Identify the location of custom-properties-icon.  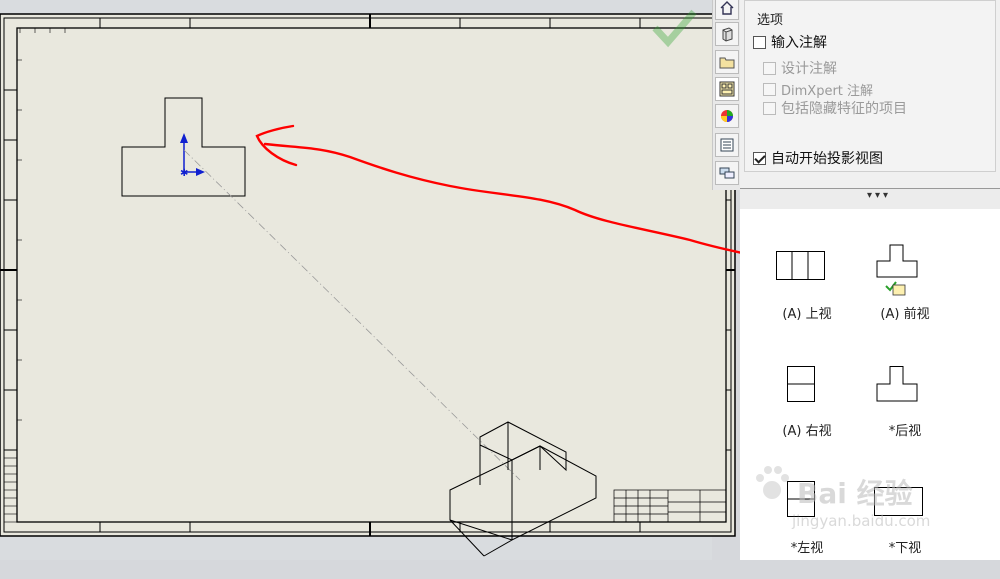
(727, 145).